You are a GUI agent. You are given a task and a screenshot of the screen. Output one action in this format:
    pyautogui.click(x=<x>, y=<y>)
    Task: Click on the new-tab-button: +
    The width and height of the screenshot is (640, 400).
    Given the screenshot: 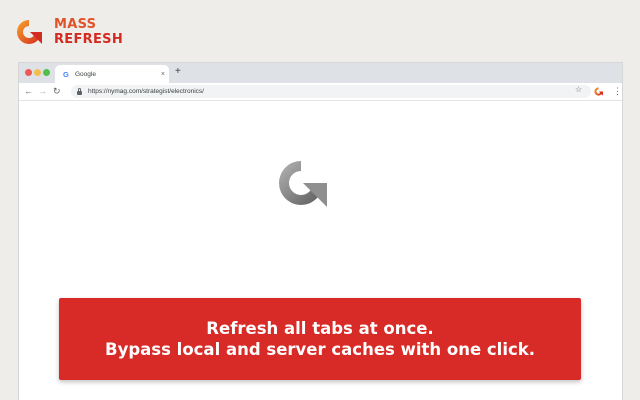 What is the action you would take?
    pyautogui.click(x=178, y=71)
    